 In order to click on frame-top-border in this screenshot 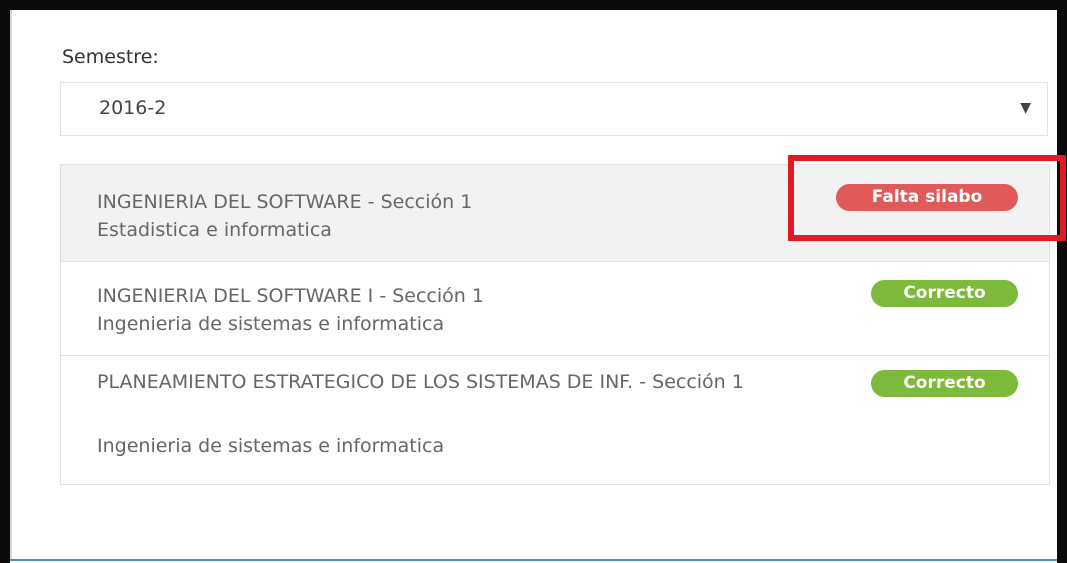, I will do `click(533, 5)`.